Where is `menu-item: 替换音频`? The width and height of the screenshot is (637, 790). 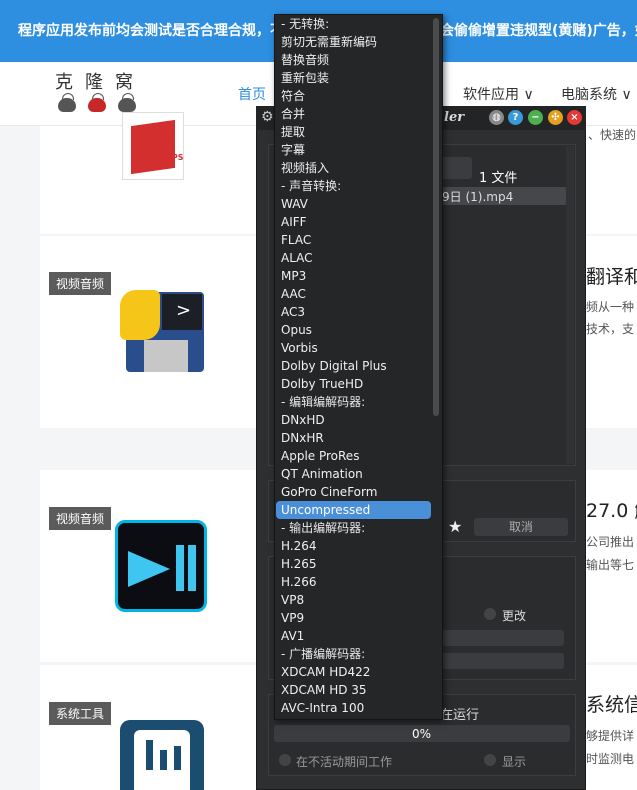
menu-item: 替换音频 is located at coordinates (356, 60).